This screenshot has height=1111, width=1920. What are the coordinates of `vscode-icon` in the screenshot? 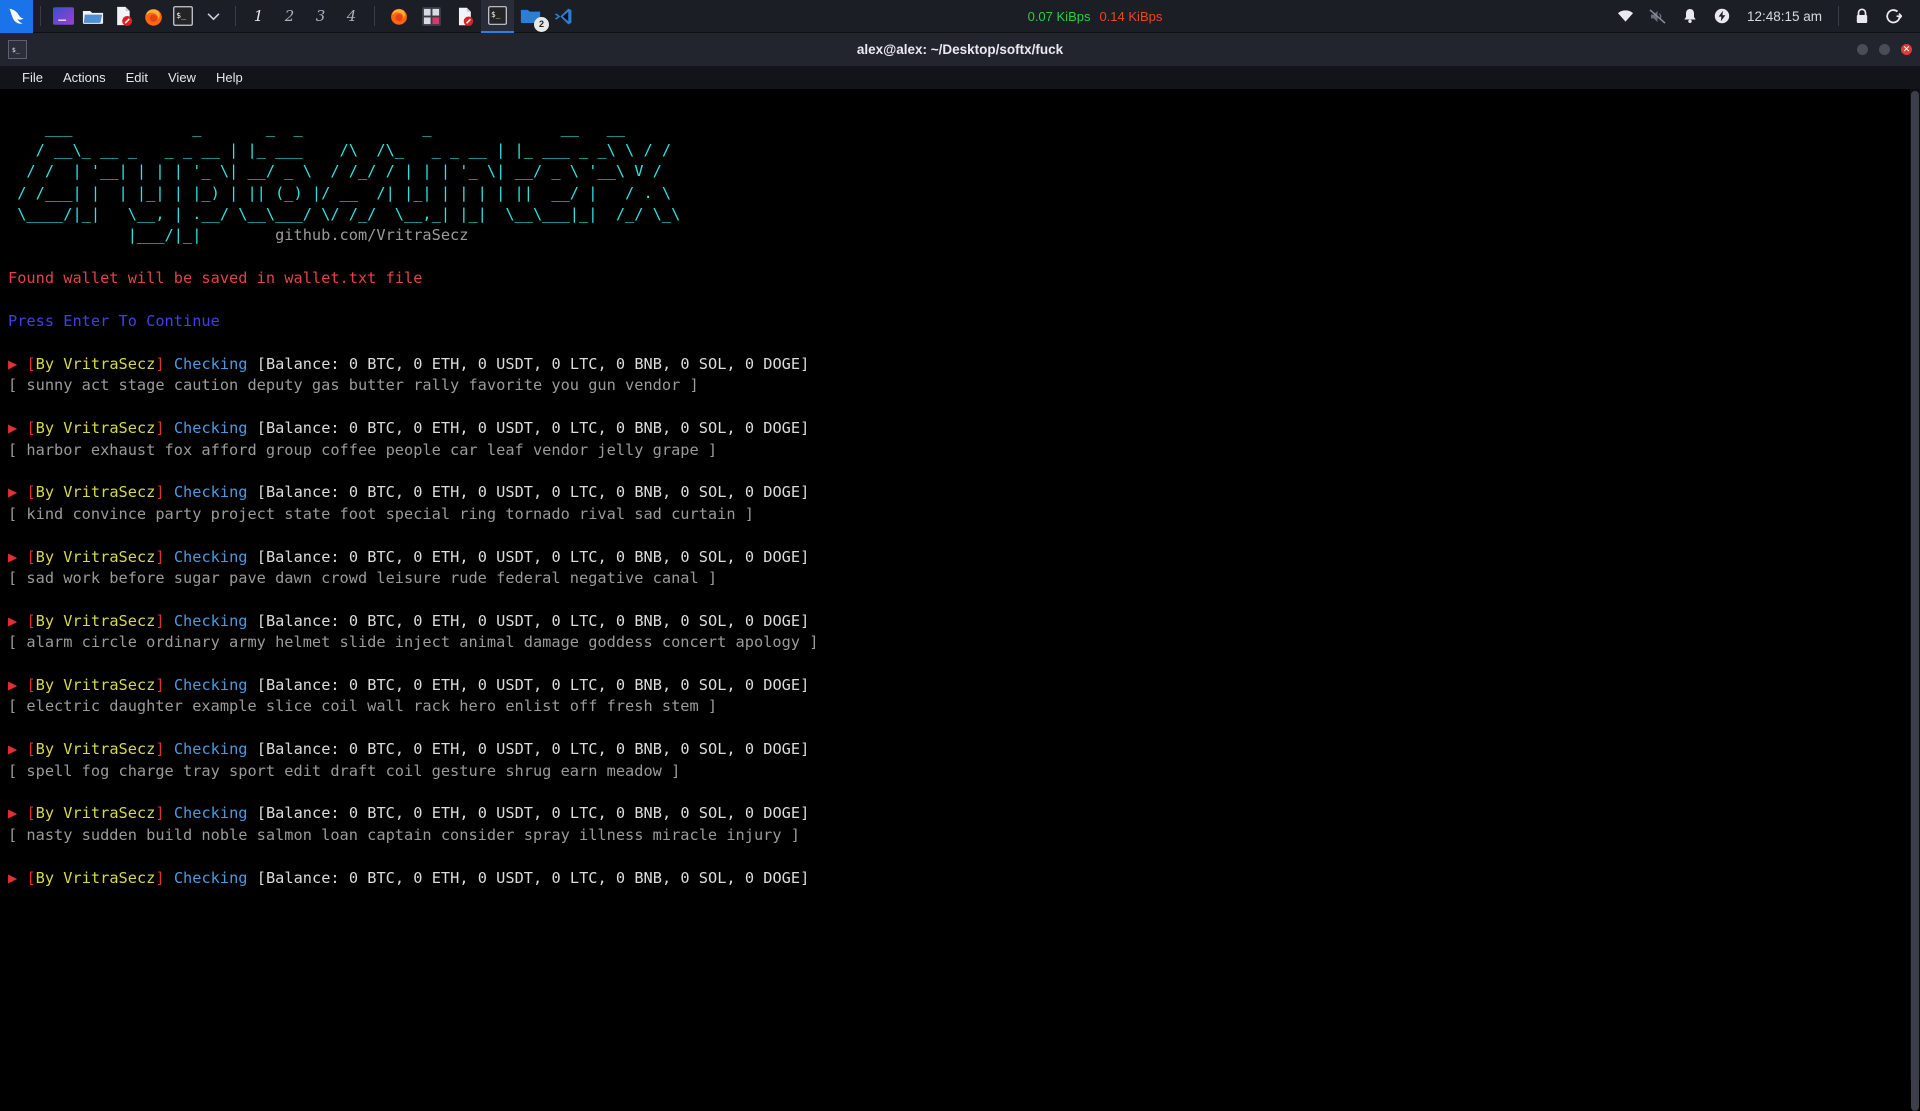 It's located at (563, 16).